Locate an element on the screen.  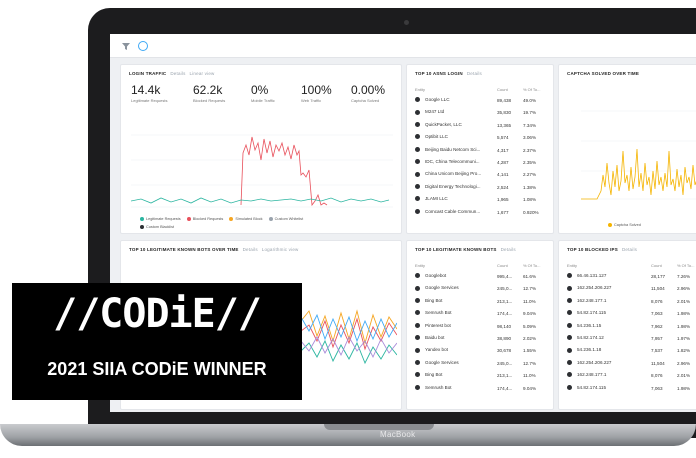
table-row: Beijing Baidu Netcom Sci... 4,317 2.37% is located at coordinates (475, 151).